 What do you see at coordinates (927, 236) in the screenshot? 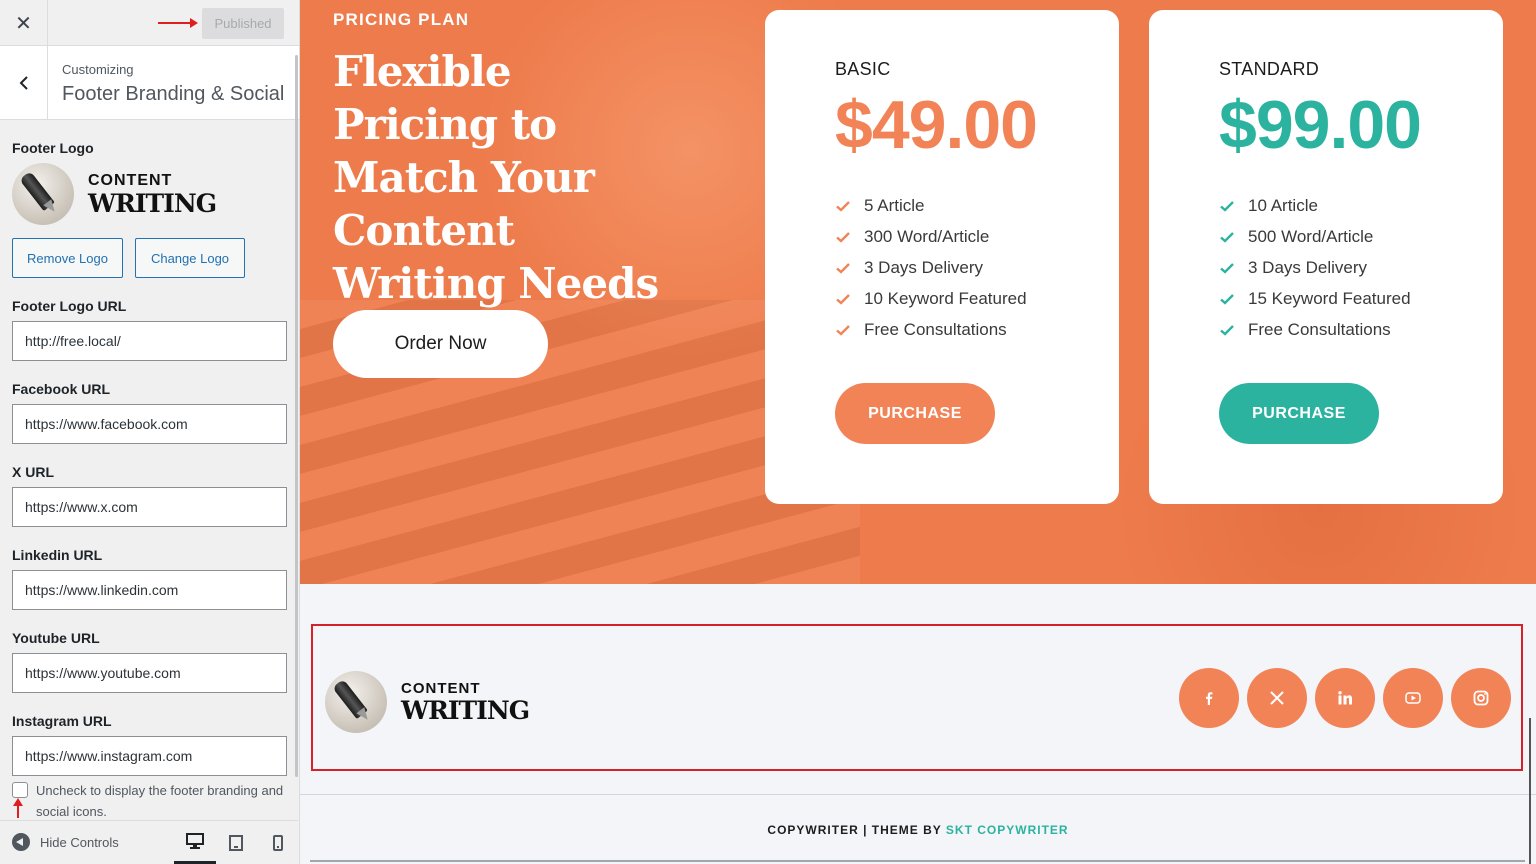
I see `feature-text: 300 Word/Article` at bounding box center [927, 236].